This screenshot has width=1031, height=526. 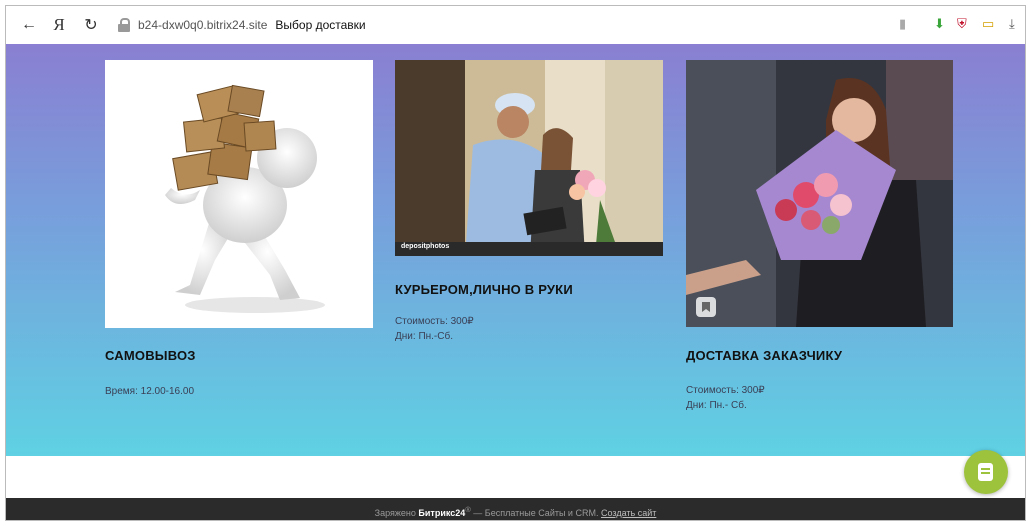 What do you see at coordinates (424, 336) in the screenshot?
I see `courier-days: Дни: Пн.-Сб.` at bounding box center [424, 336].